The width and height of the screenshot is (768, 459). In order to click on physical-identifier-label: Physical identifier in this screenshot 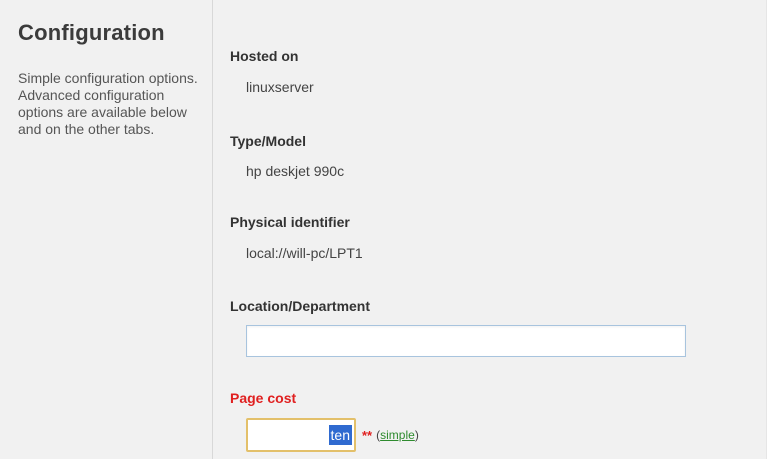, I will do `click(290, 222)`.